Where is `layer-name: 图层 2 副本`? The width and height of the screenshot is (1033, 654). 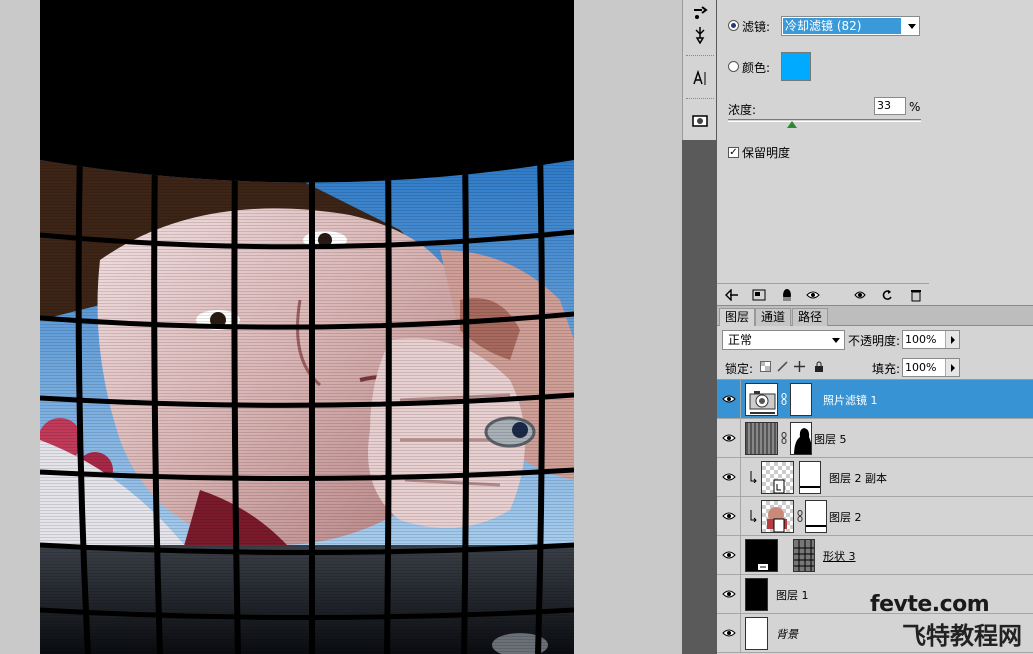
layer-name: 图层 2 副本 is located at coordinates (858, 478).